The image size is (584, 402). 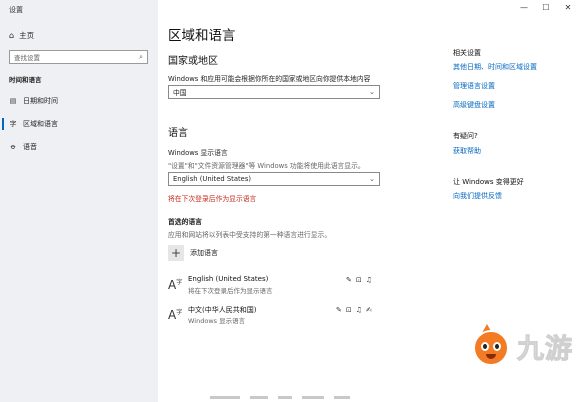 What do you see at coordinates (40, 101) in the screenshot?
I see `sidebar-item-label: 日期和时间` at bounding box center [40, 101].